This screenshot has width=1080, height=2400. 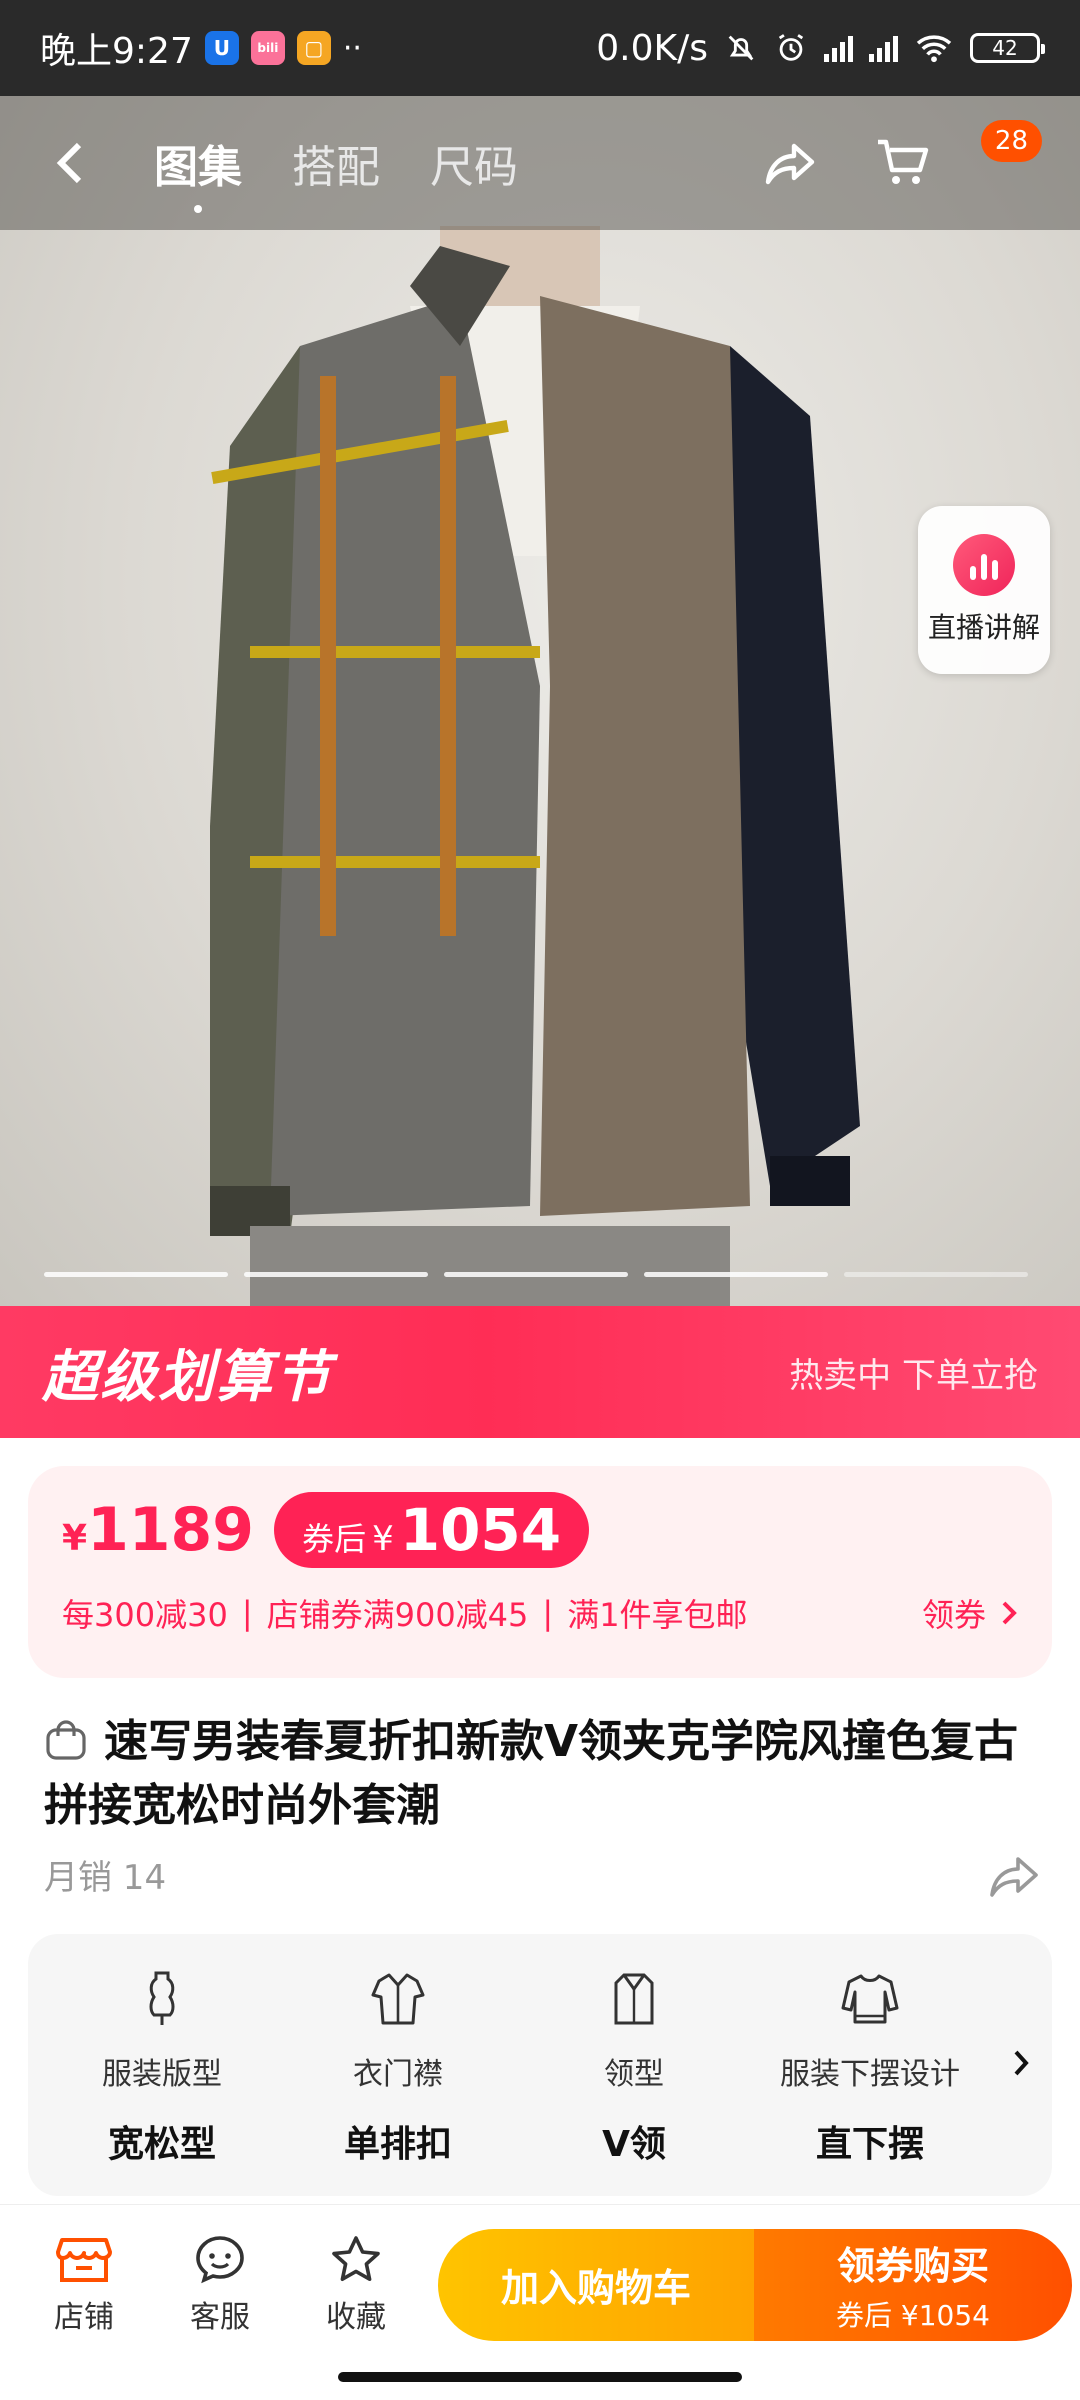 I want to click on shop-label: 店铺, so click(x=84, y=2317).